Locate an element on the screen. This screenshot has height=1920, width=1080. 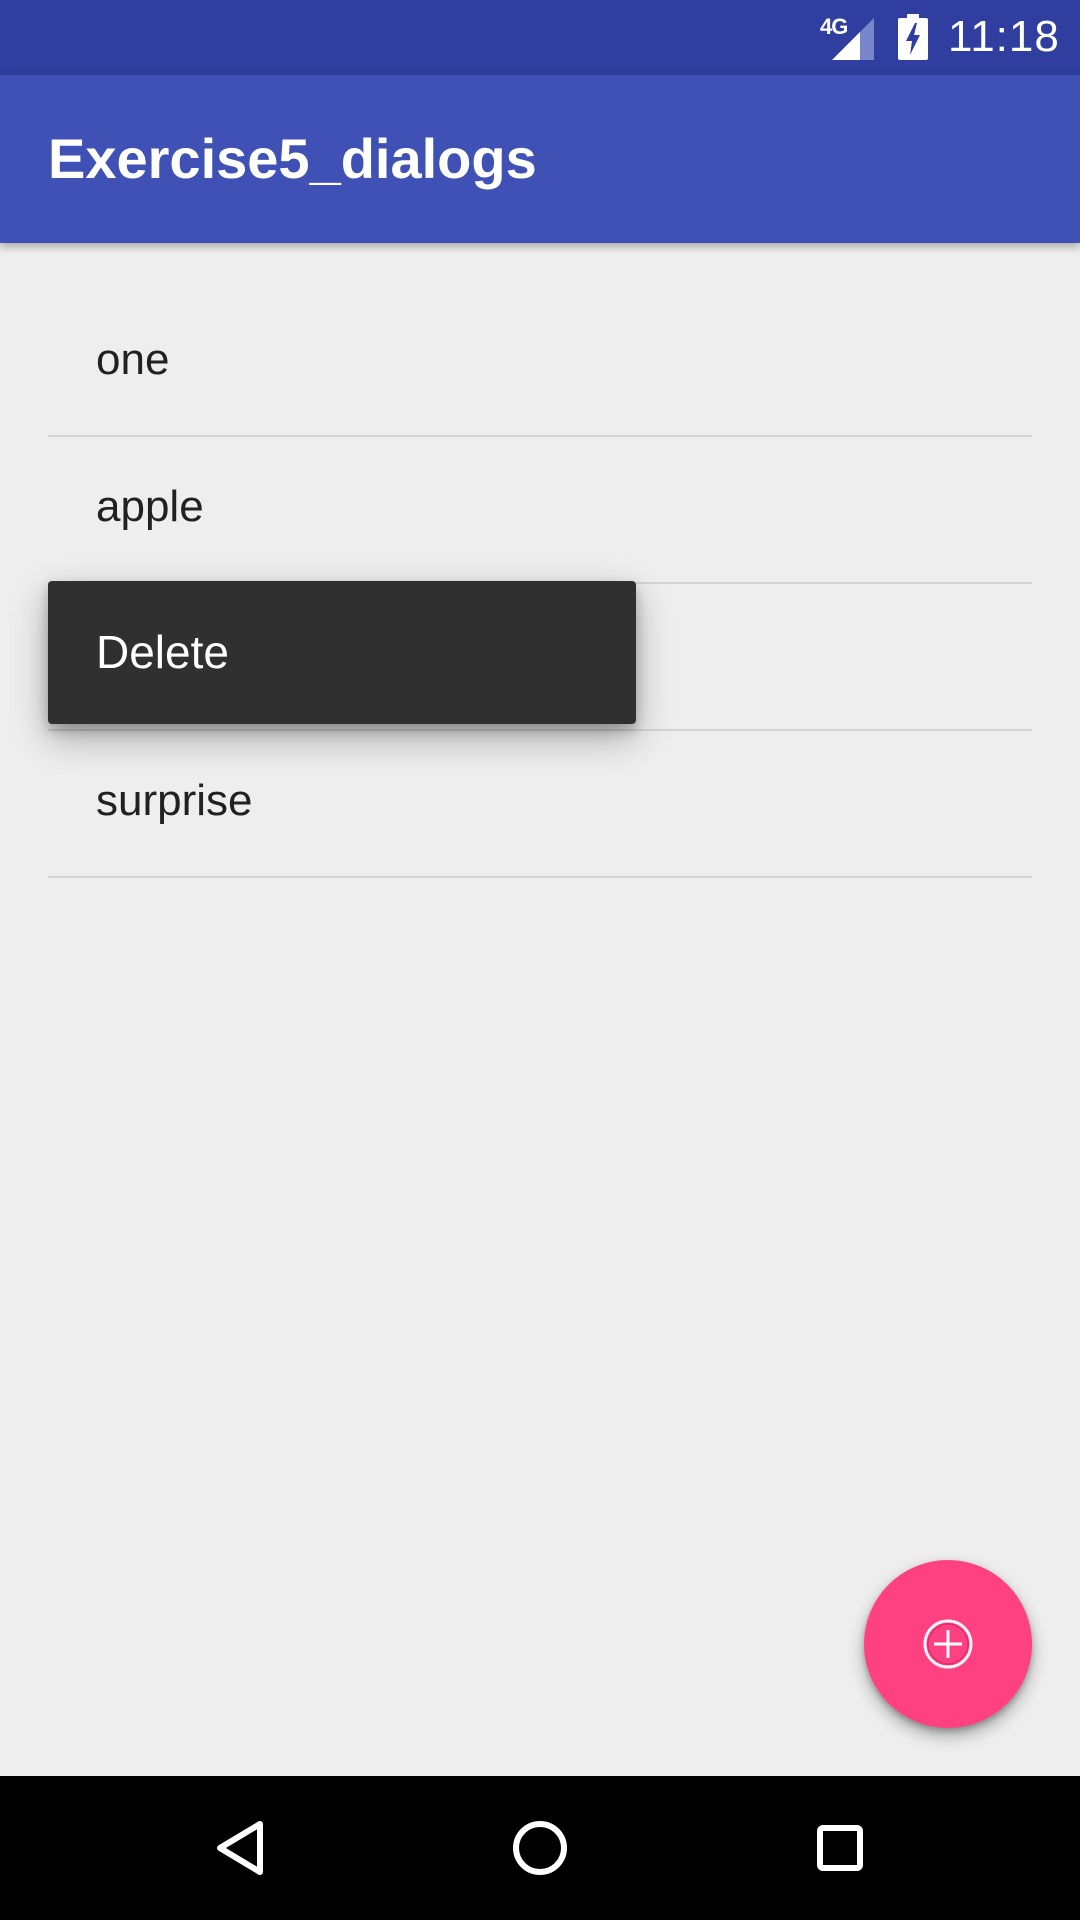
list-item-label: apple is located at coordinates (150, 506).